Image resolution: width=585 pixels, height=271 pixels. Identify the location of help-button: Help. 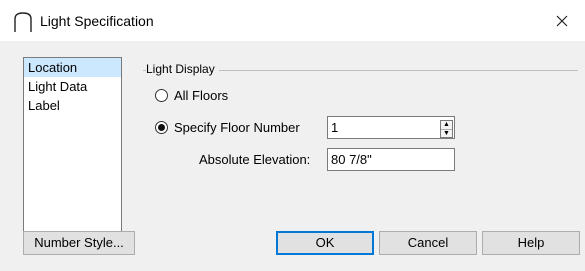
(531, 243).